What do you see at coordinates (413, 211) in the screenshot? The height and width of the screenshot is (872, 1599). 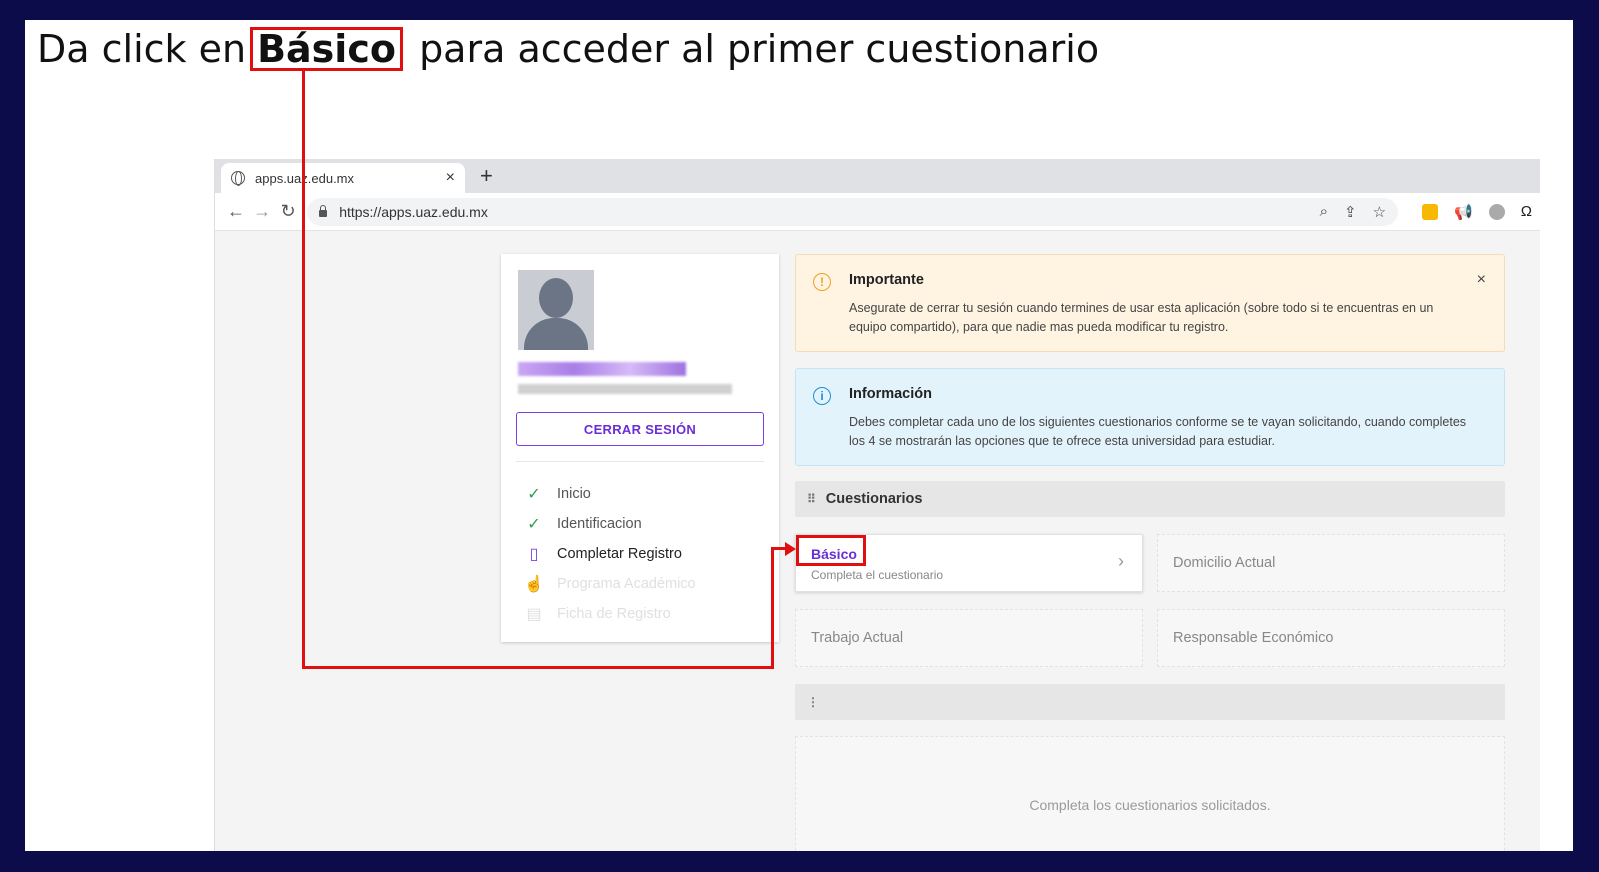 I see `url-text: https://apps.uaz.edu.mx` at bounding box center [413, 211].